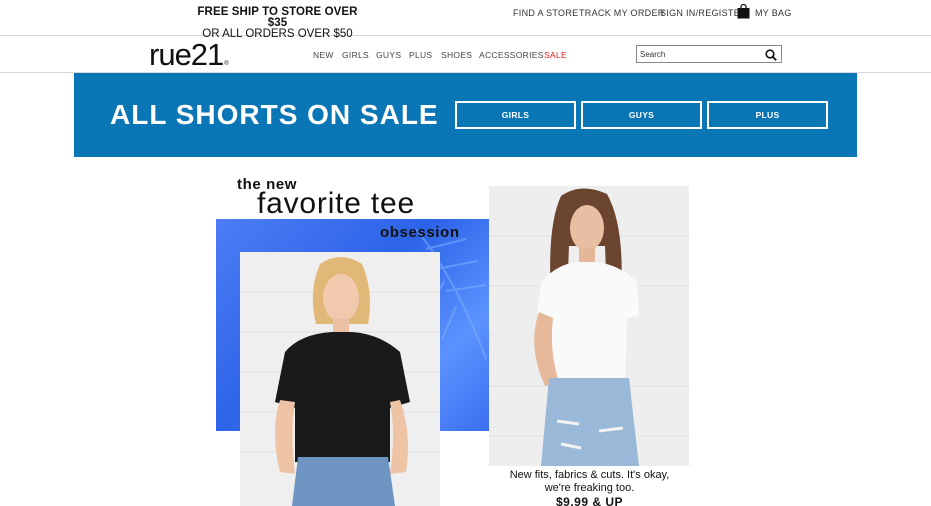 Image resolution: width=931 pixels, height=506 pixels. I want to click on banner-title: ALL SHORTS ON SALE, so click(274, 114).